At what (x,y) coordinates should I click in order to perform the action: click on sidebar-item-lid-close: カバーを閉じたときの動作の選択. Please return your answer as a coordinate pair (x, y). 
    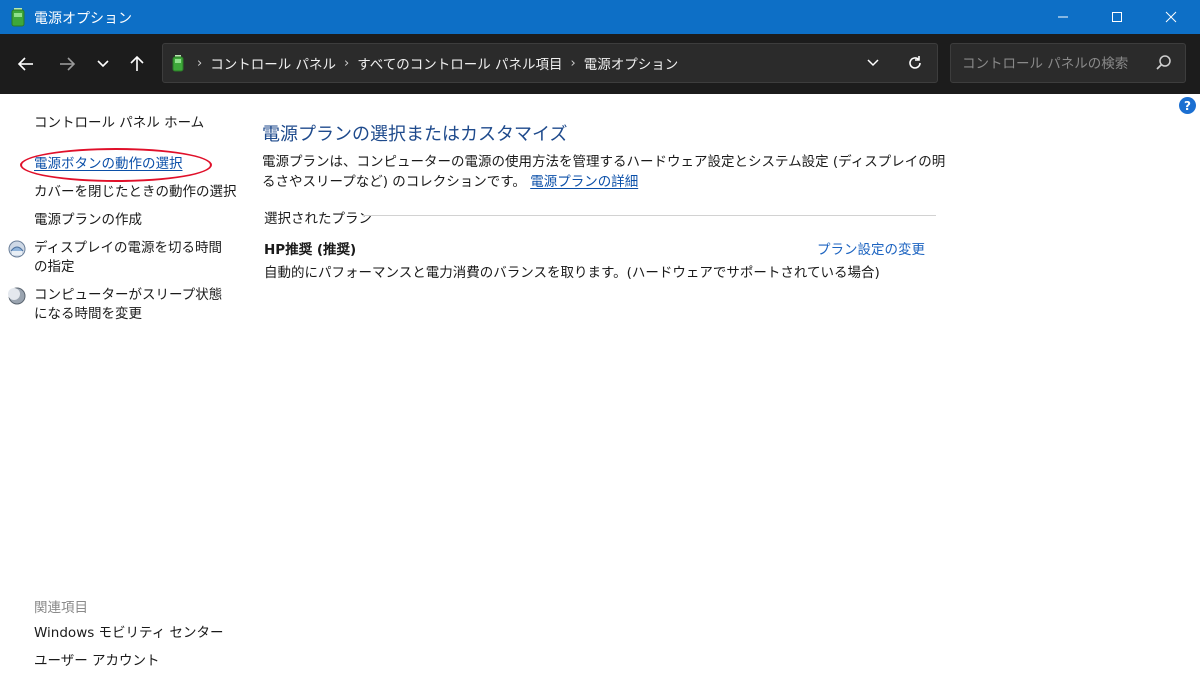
    Looking at the image, I should click on (135, 192).